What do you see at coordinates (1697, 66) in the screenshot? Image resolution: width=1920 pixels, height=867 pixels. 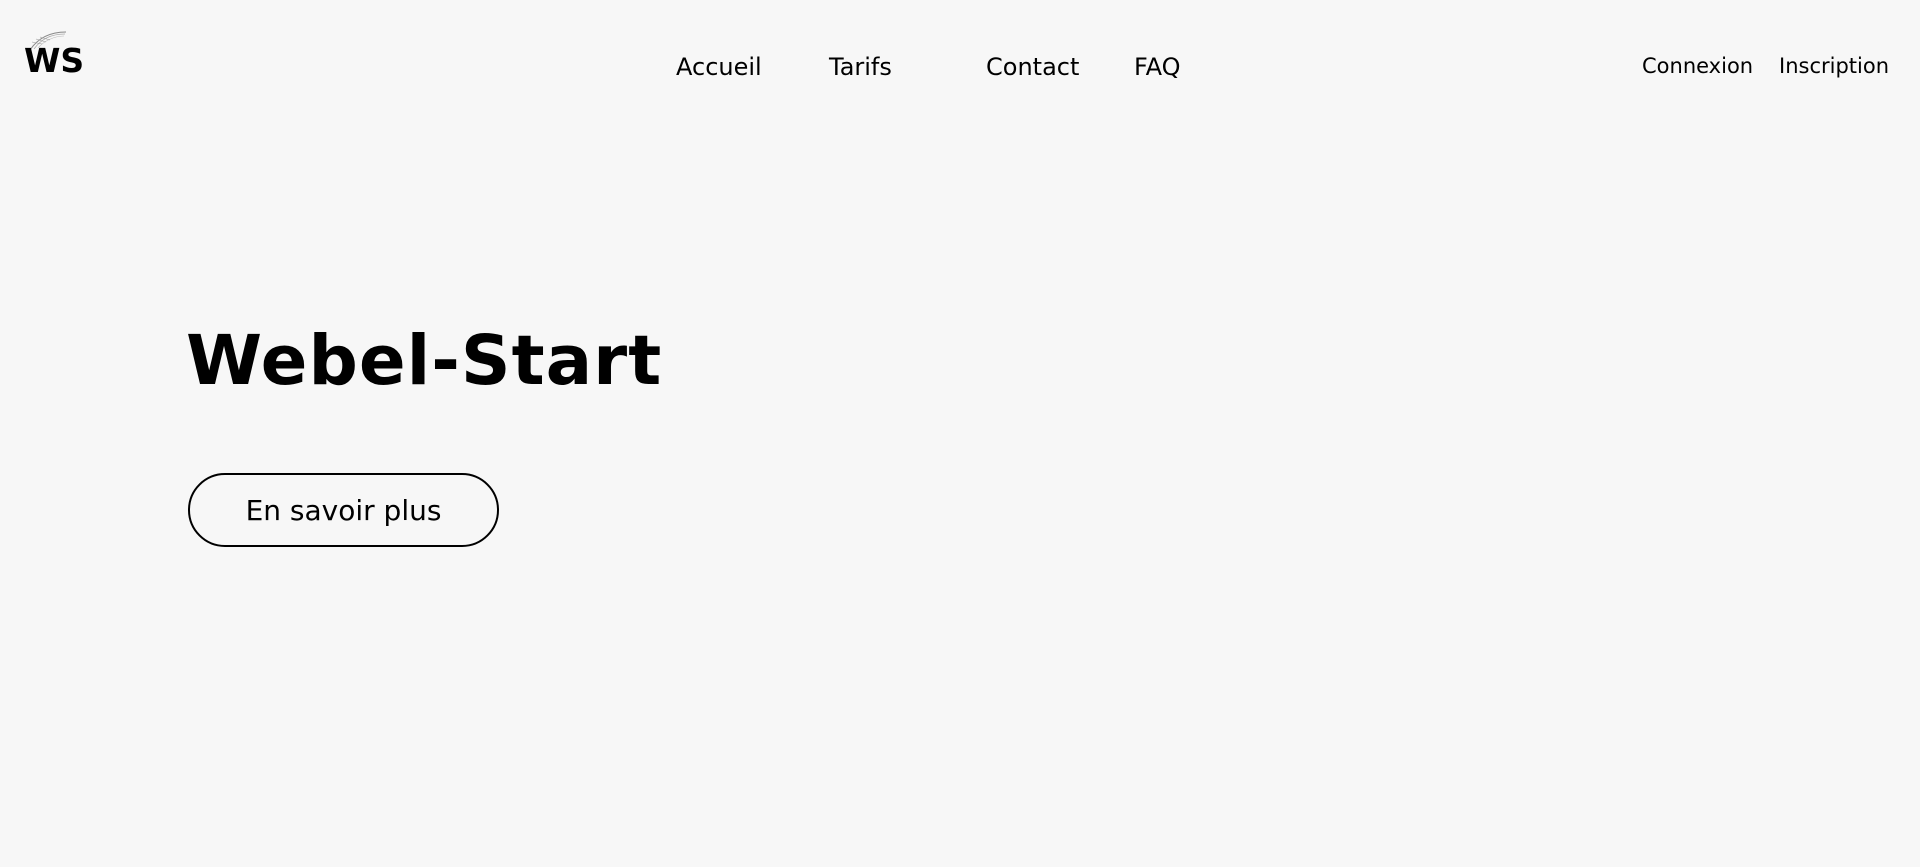 I see `login-link: Connexion` at bounding box center [1697, 66].